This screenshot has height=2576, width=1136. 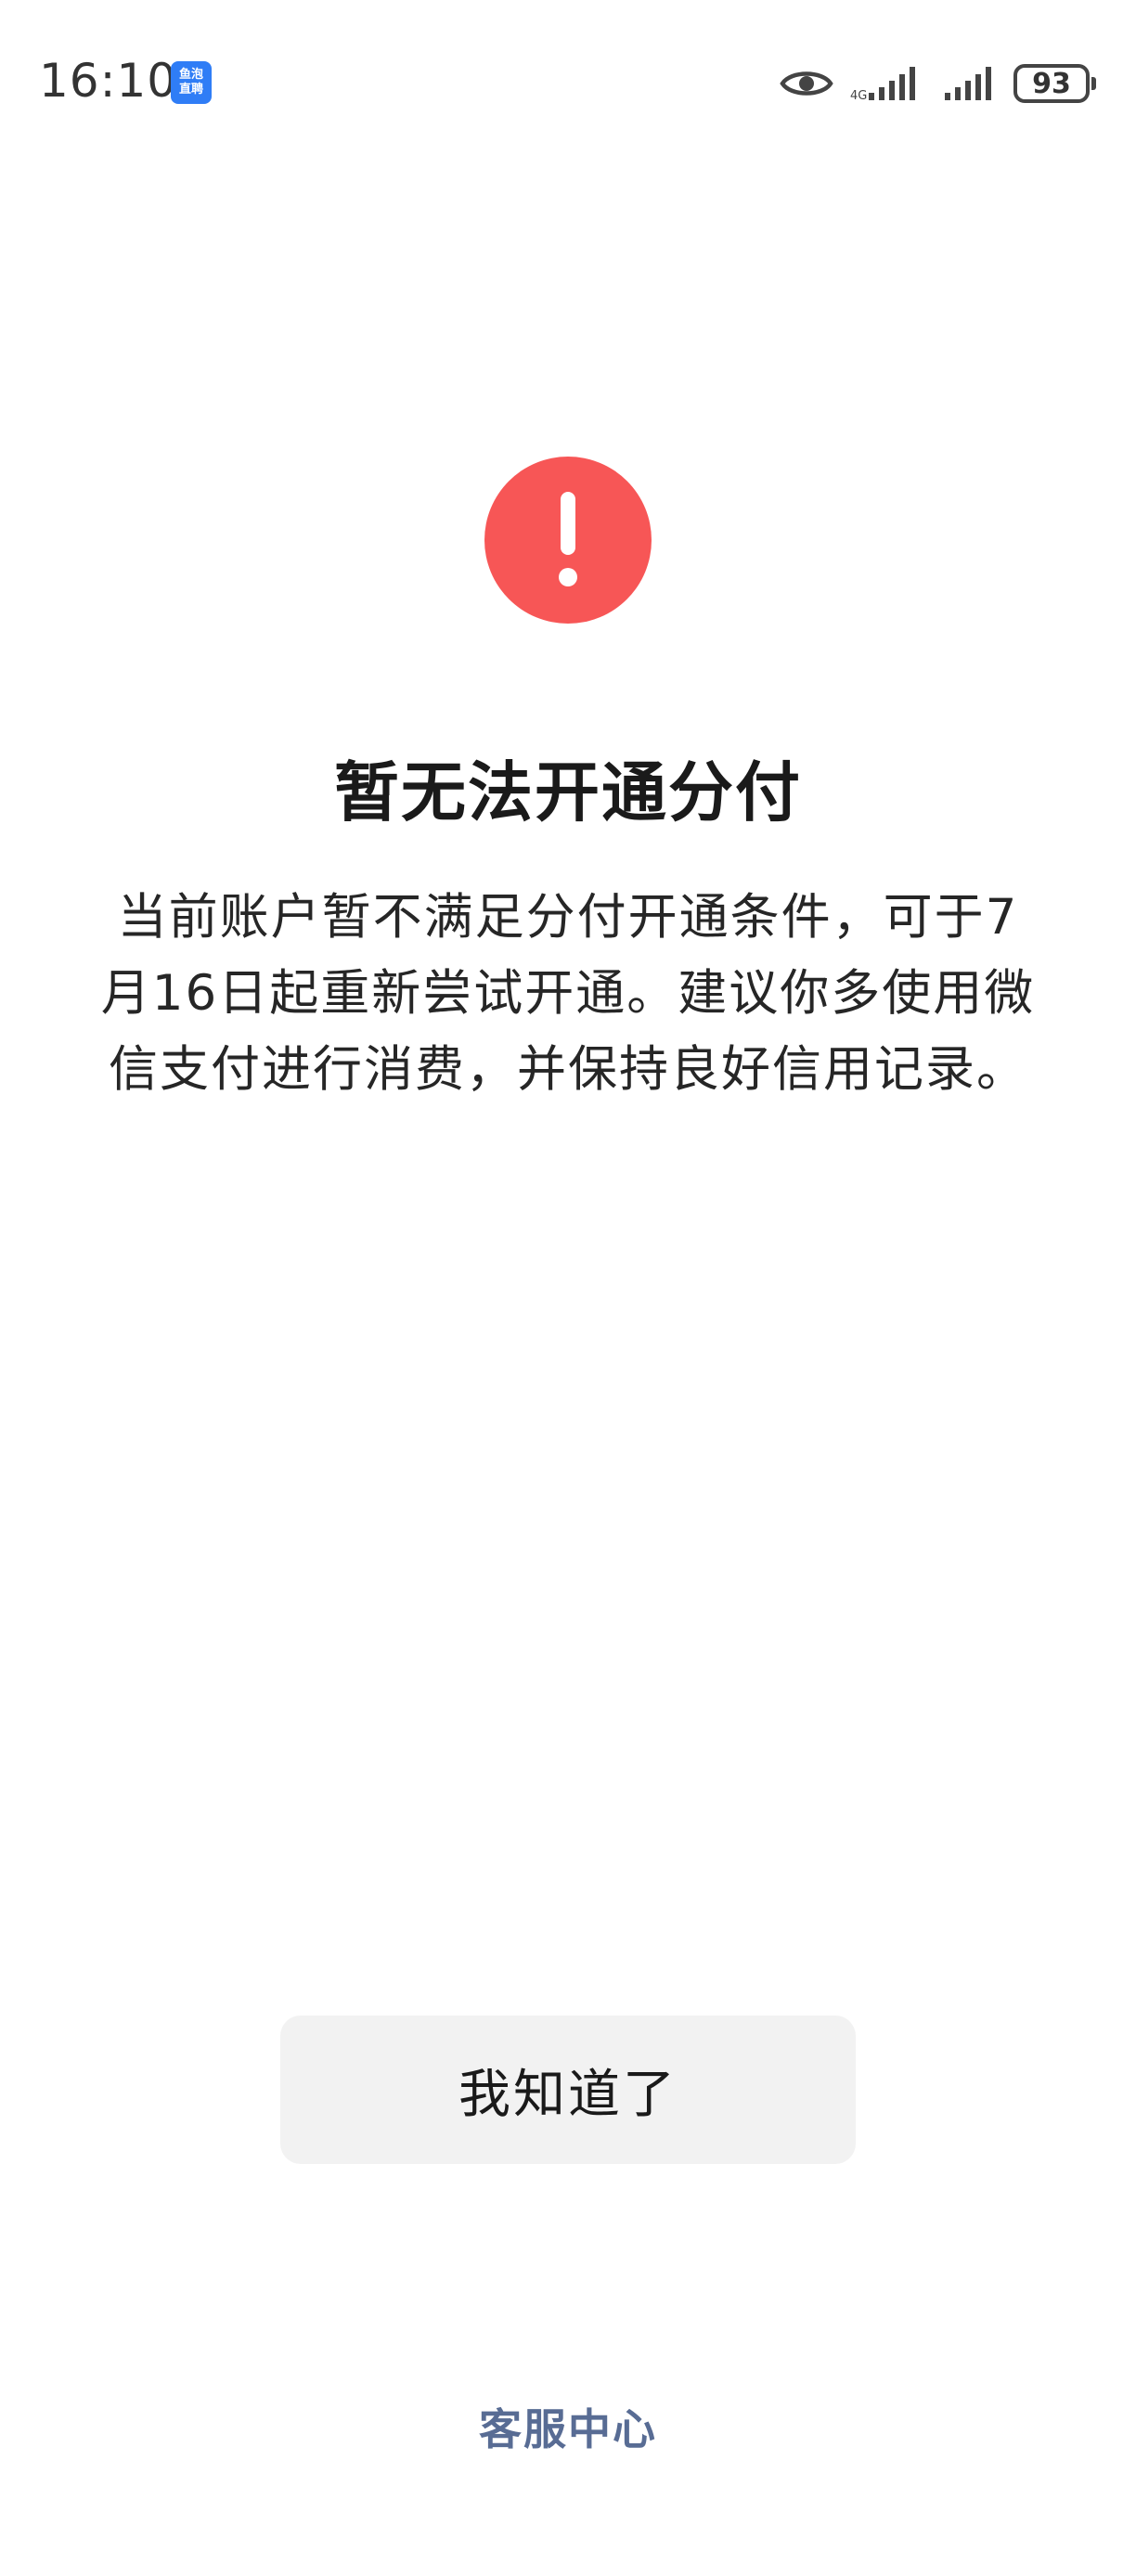 What do you see at coordinates (968, 84) in the screenshot?
I see `signal-icon` at bounding box center [968, 84].